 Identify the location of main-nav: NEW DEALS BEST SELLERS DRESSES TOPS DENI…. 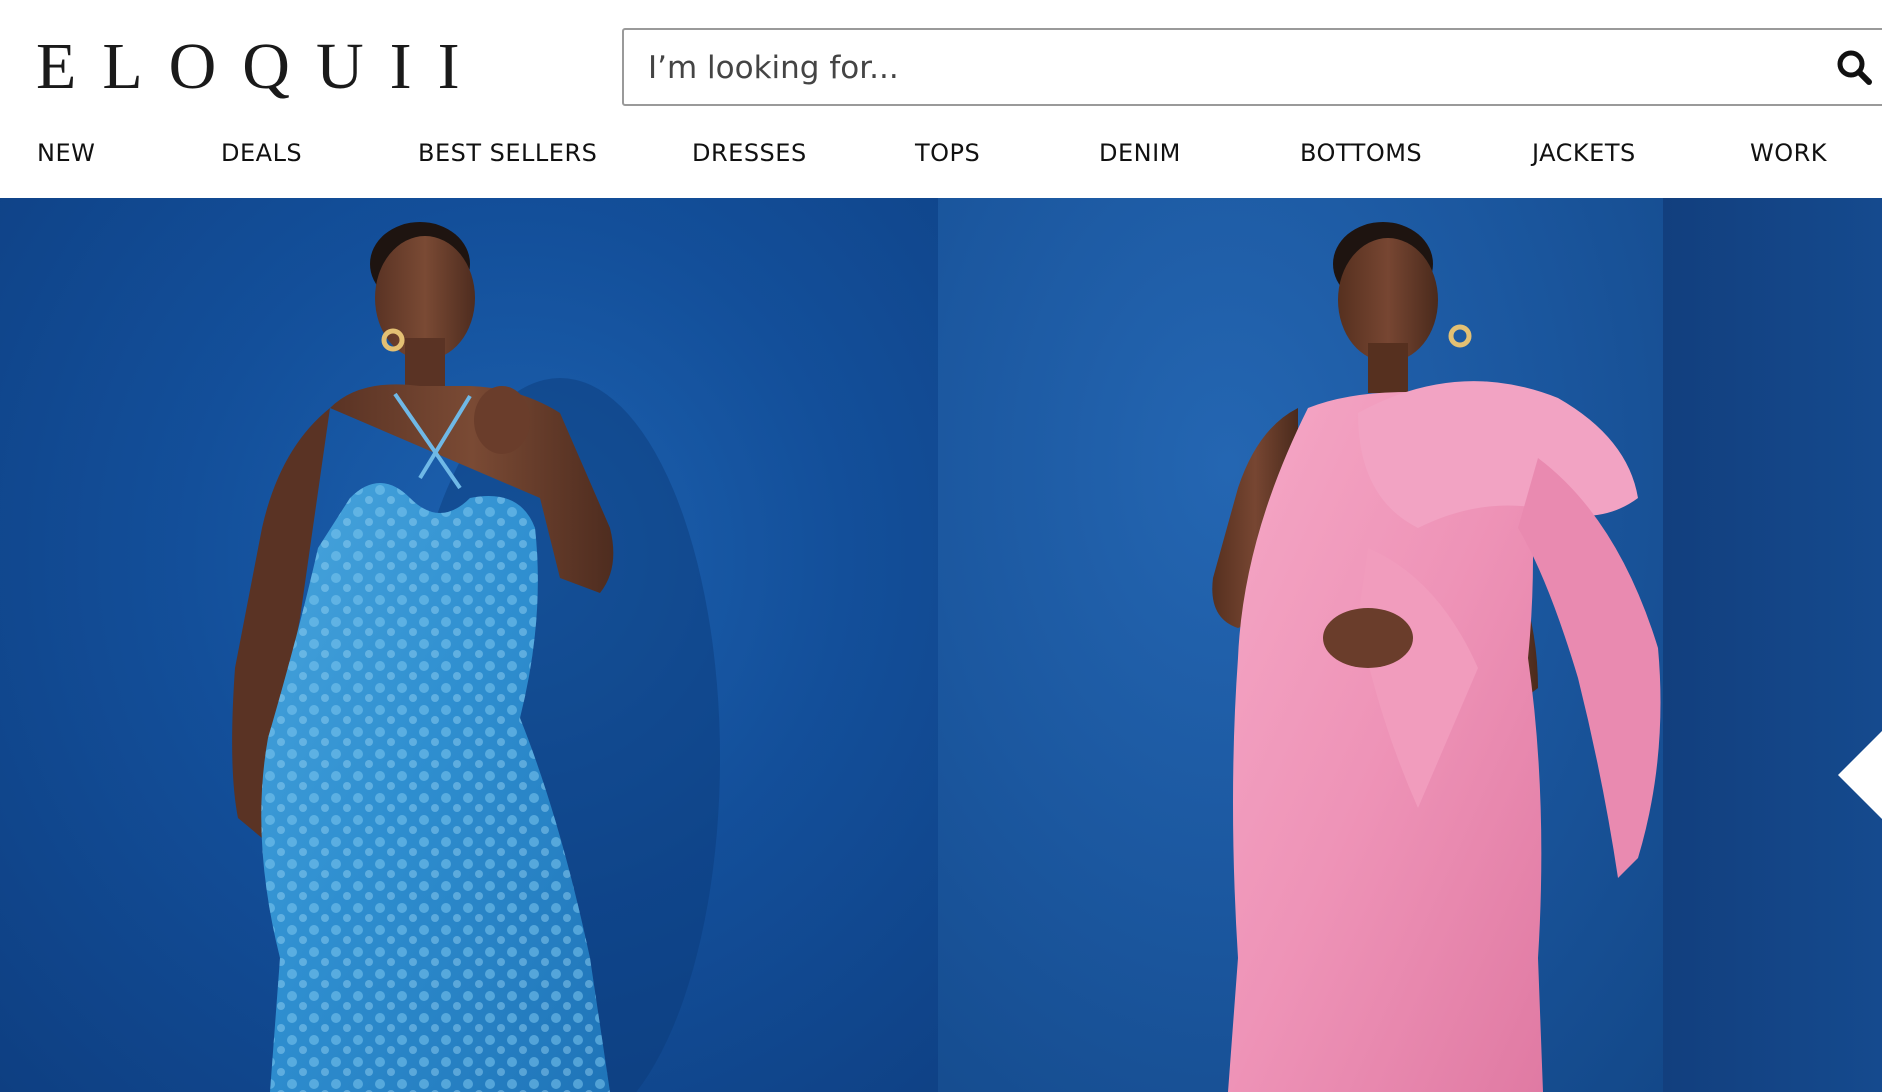
(941, 156).